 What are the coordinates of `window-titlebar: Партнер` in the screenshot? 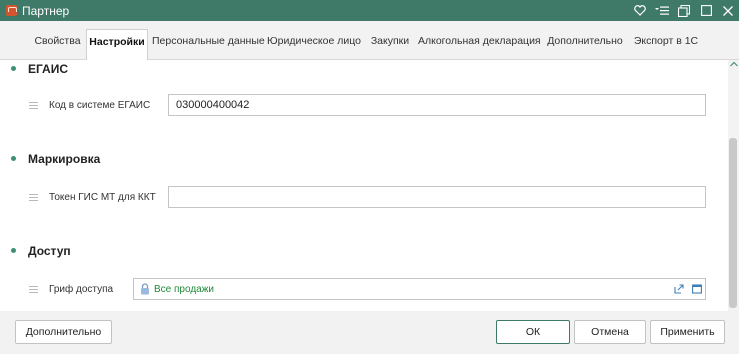 It's located at (369, 10).